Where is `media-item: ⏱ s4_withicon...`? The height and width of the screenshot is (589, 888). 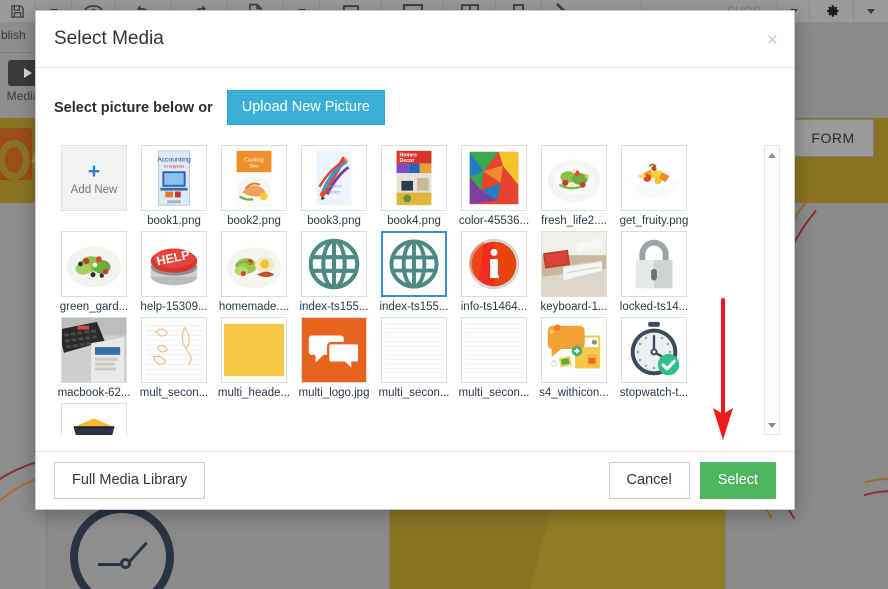
media-item: ⏱ s4_withicon... is located at coordinates (574, 360).